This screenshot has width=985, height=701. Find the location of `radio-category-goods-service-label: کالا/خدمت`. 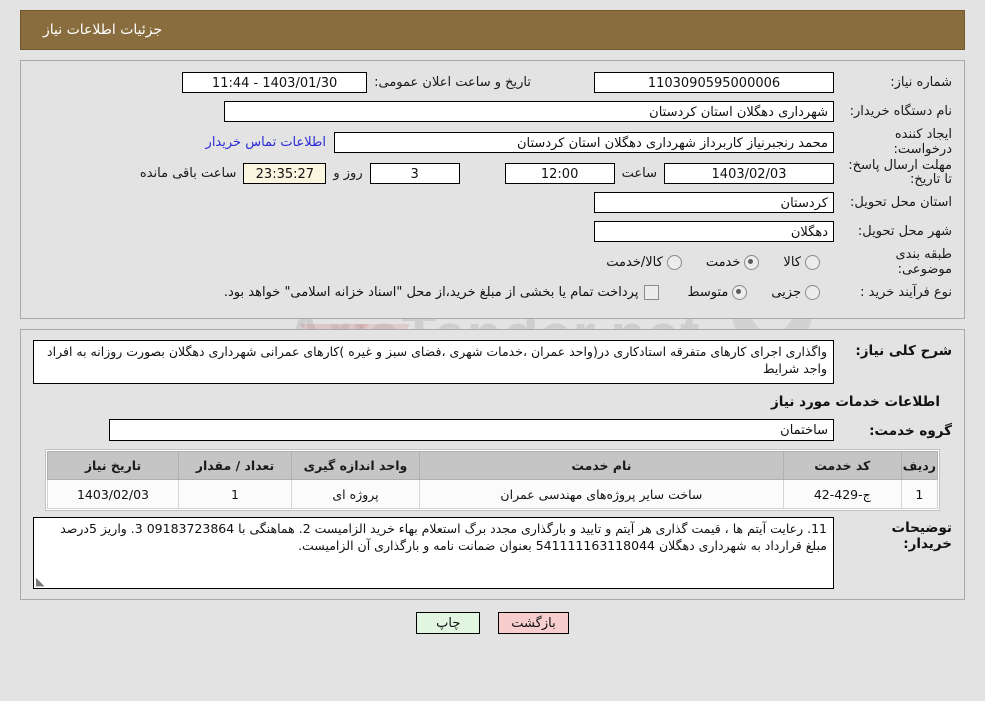

radio-category-goods-service-label: کالا/خدمت is located at coordinates (634, 262).